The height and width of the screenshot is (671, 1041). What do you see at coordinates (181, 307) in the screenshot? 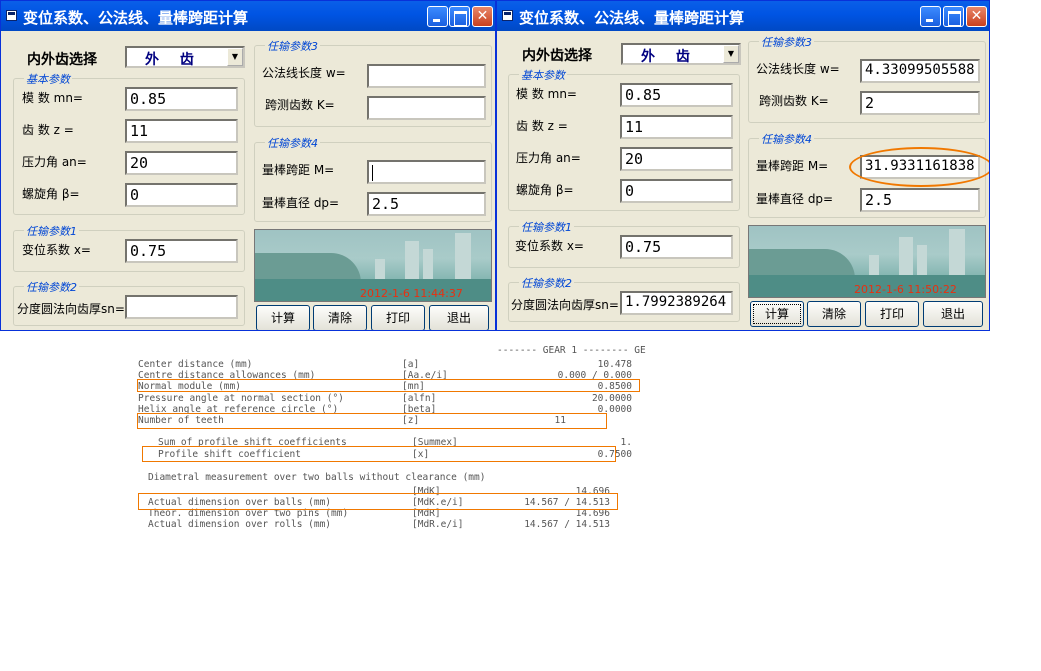
I see `tooth-thickness-input` at bounding box center [181, 307].